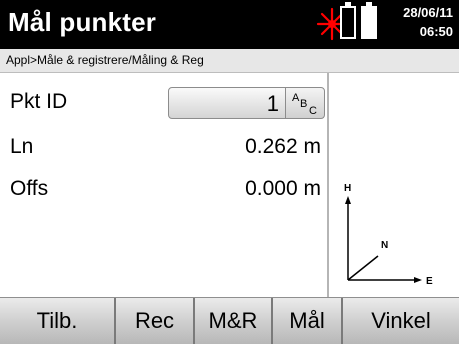 This screenshot has height=344, width=459. Describe the element at coordinates (283, 146) in the screenshot. I see `ln-value: 0.262 m` at that location.